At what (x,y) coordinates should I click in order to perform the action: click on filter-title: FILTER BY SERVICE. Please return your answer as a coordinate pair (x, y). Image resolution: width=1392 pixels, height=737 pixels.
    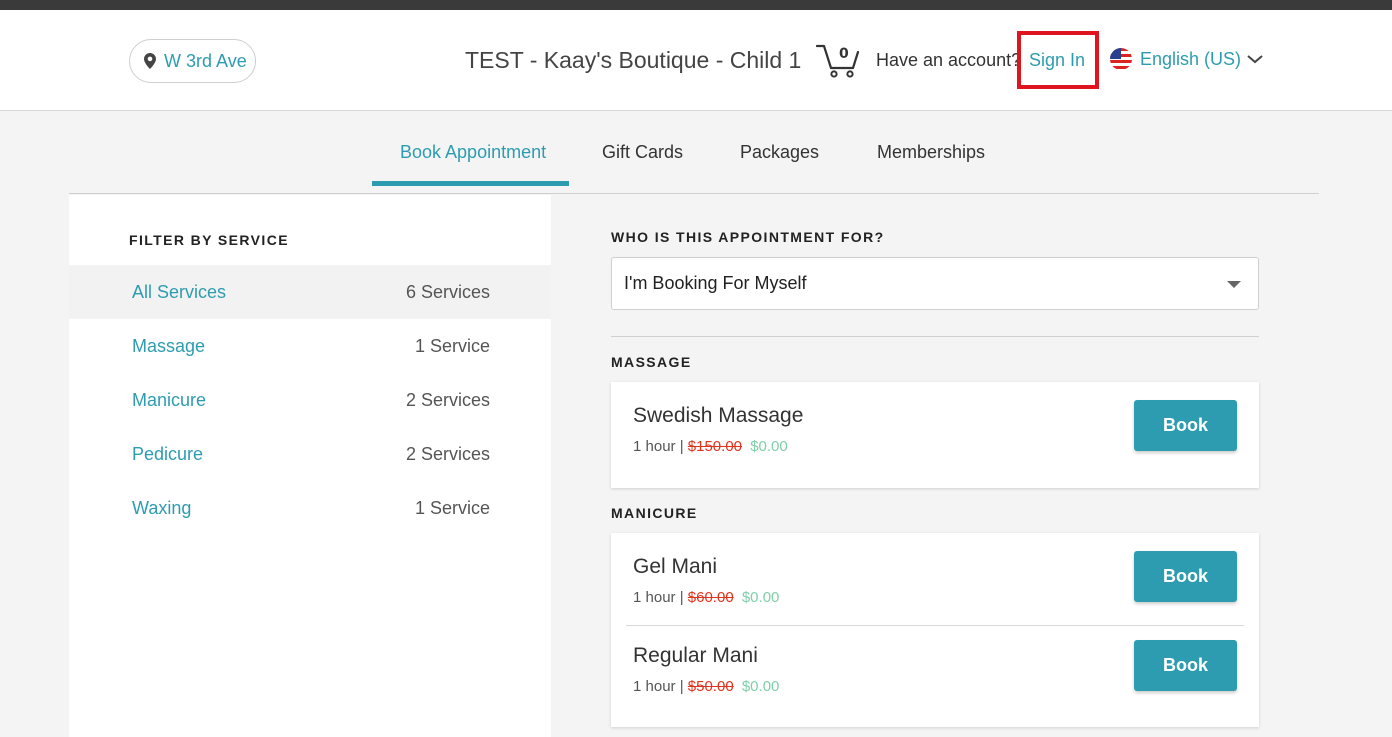
    Looking at the image, I should click on (209, 240).